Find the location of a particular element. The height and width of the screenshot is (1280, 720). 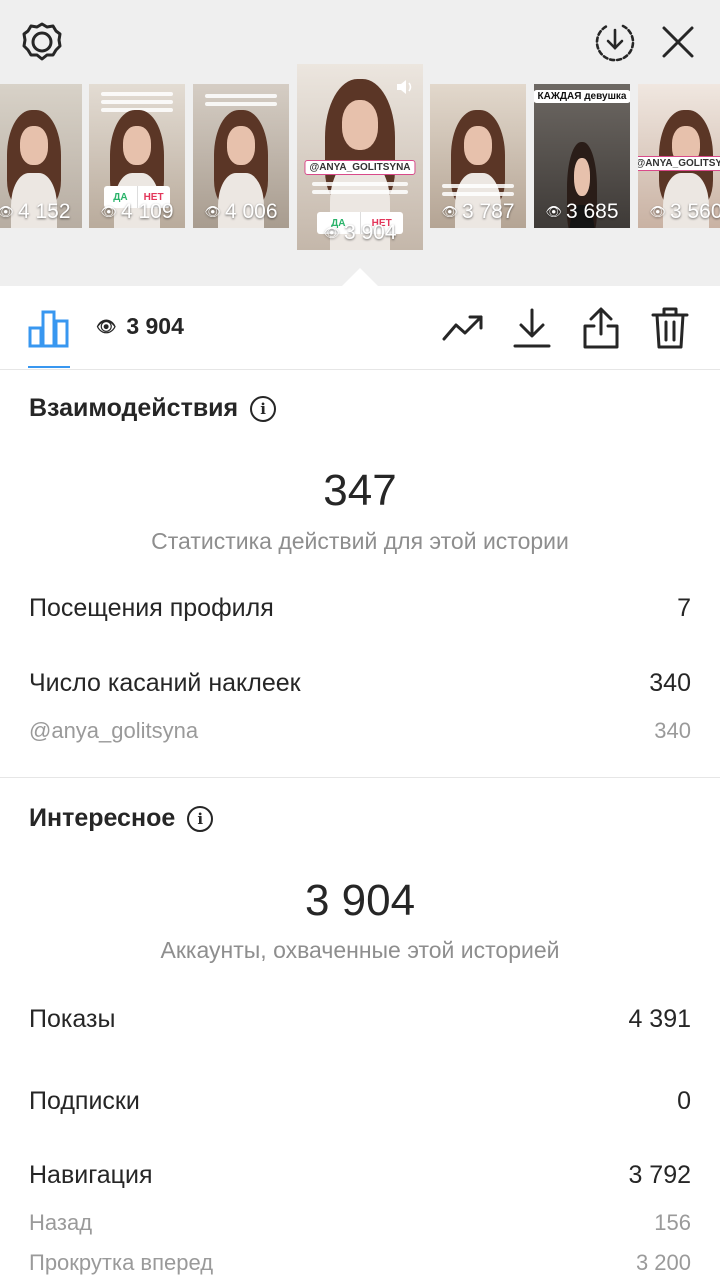

download-circle-icon is located at coordinates (615, 42).